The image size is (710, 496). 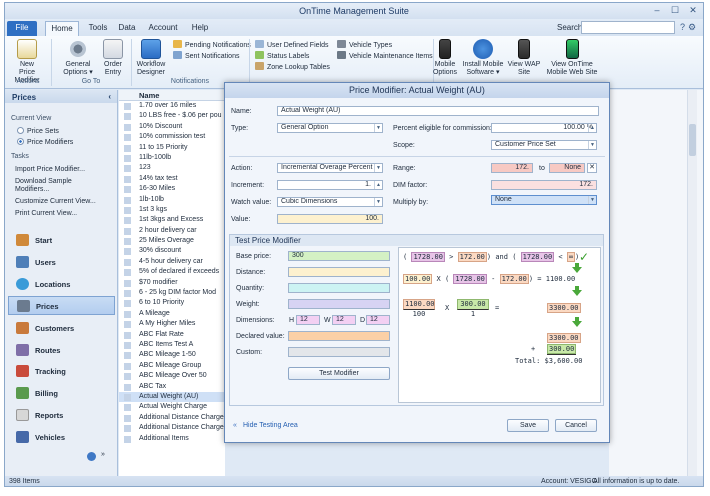 What do you see at coordinates (675, 10) in the screenshot?
I see `maximize-icon: ☐` at bounding box center [675, 10].